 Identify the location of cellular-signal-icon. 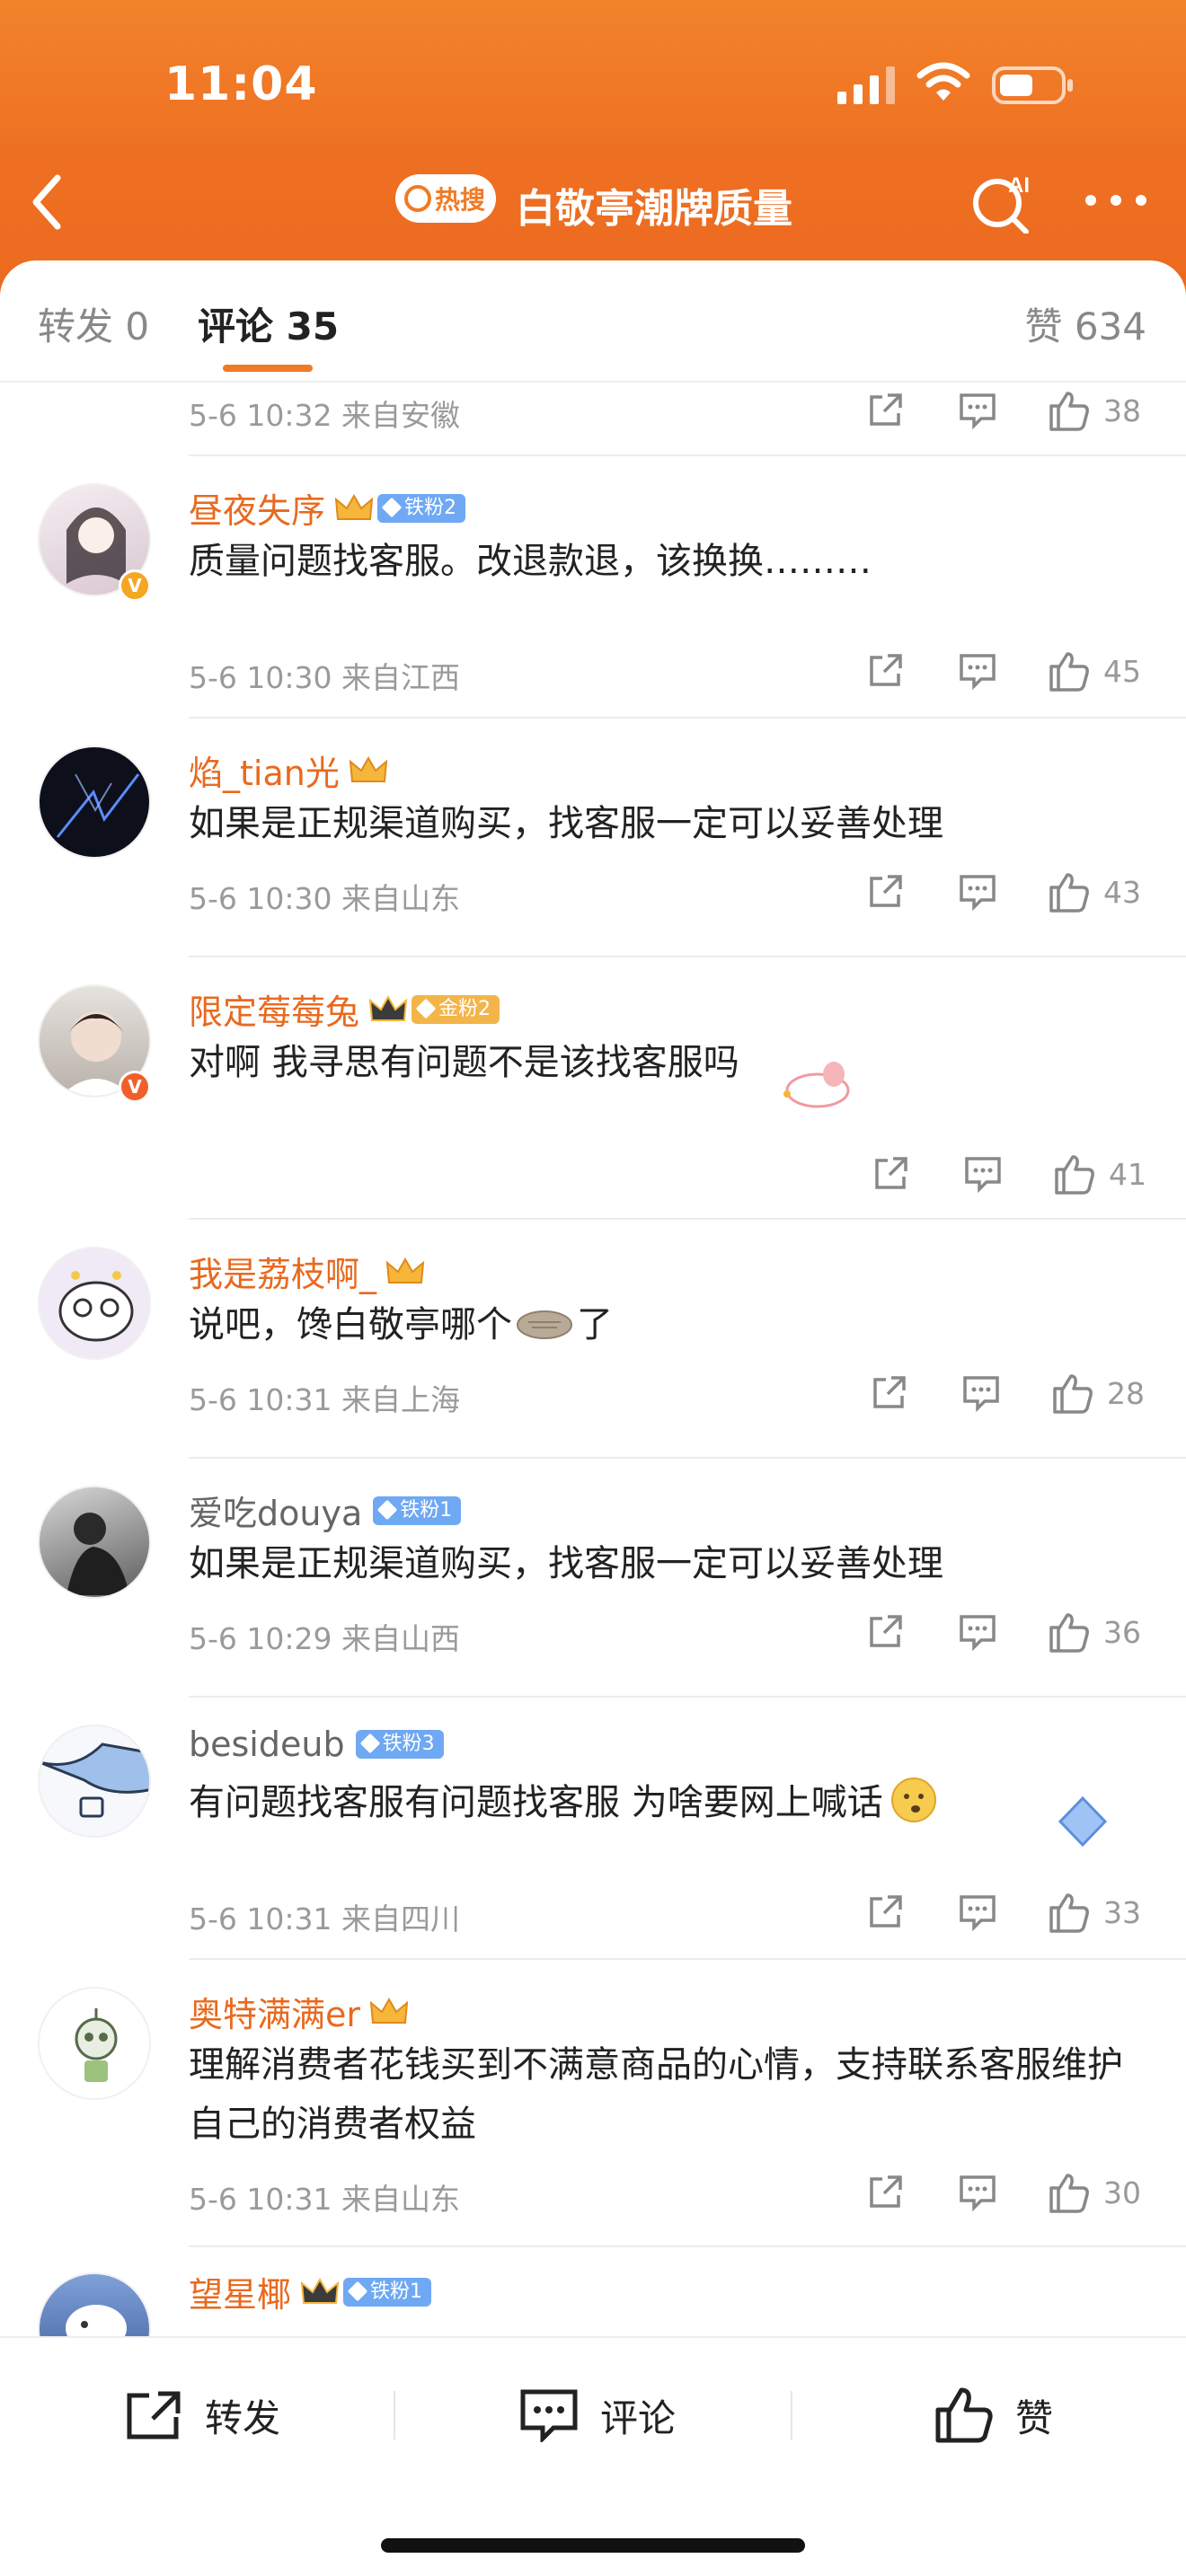
(866, 85).